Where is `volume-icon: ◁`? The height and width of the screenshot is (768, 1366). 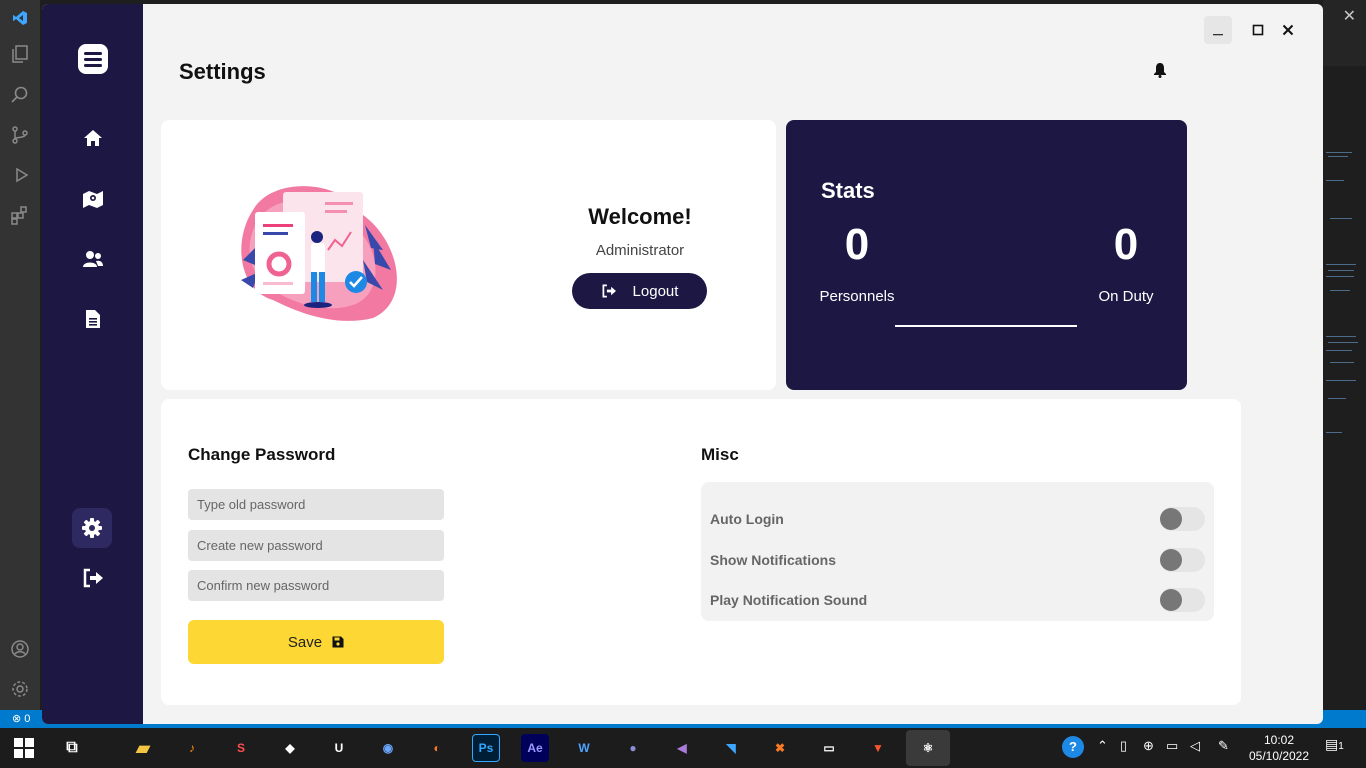 volume-icon: ◁ is located at coordinates (1195, 746).